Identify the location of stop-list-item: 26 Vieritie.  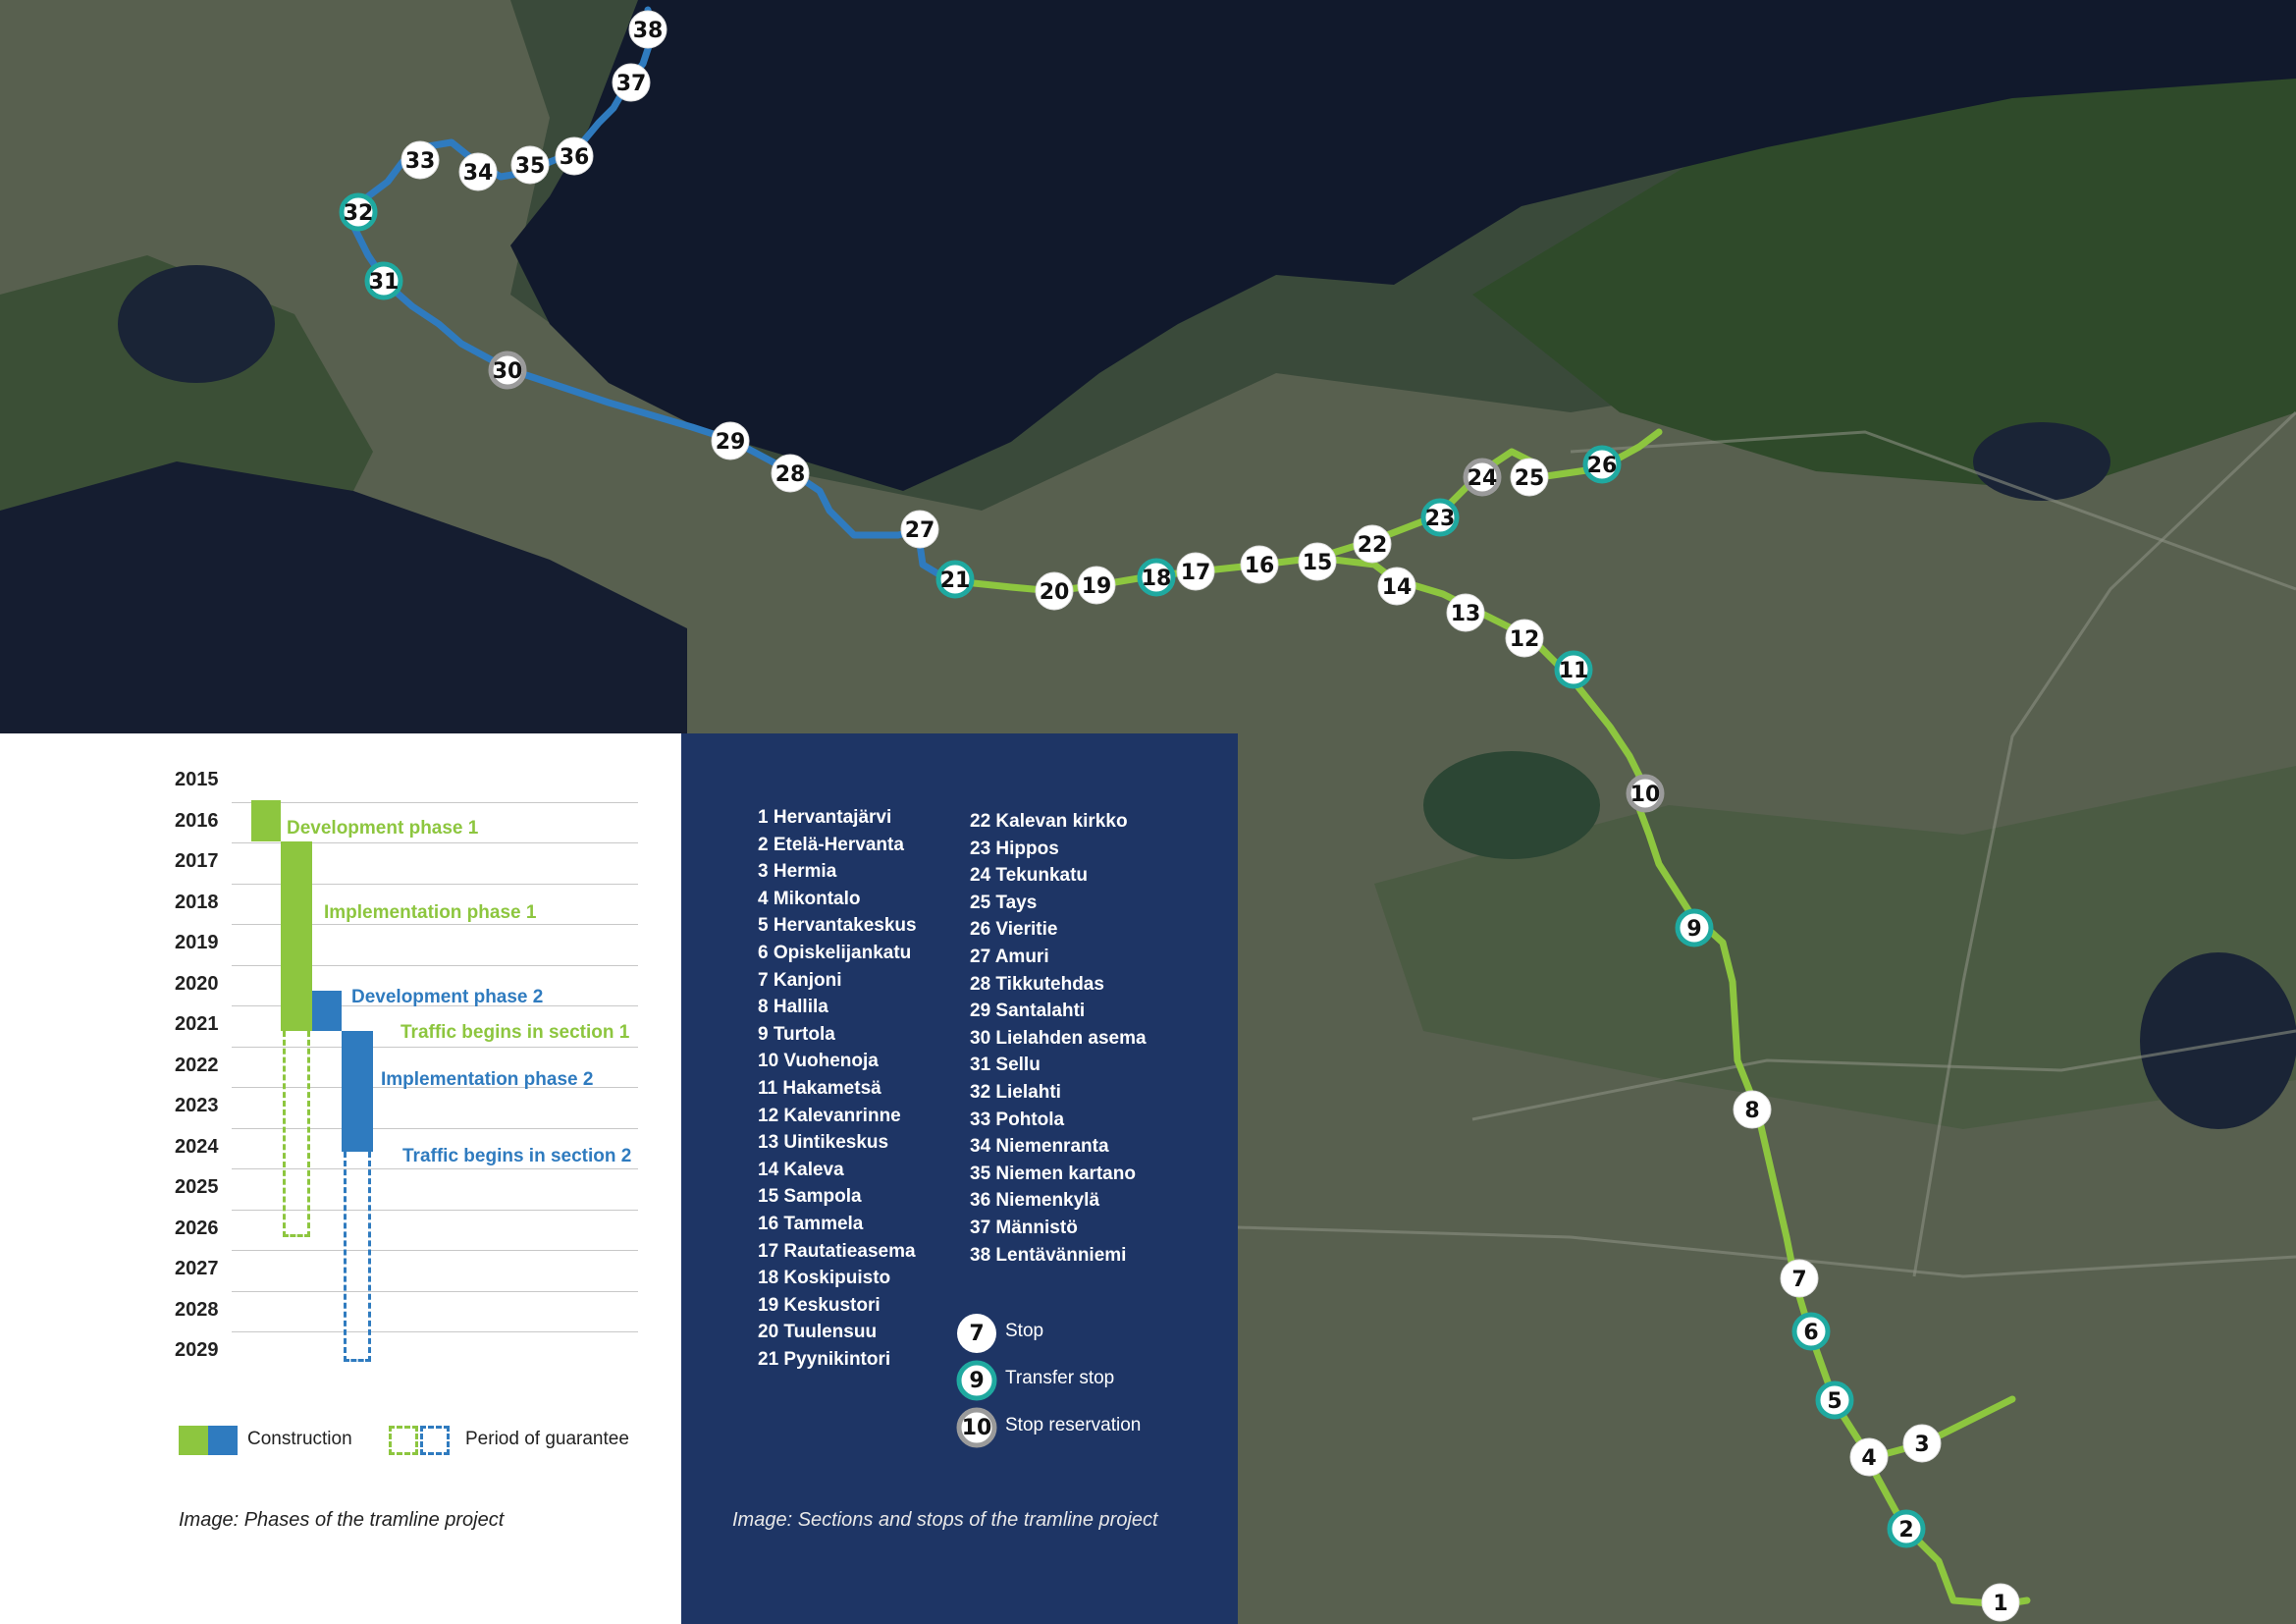
(1014, 930).